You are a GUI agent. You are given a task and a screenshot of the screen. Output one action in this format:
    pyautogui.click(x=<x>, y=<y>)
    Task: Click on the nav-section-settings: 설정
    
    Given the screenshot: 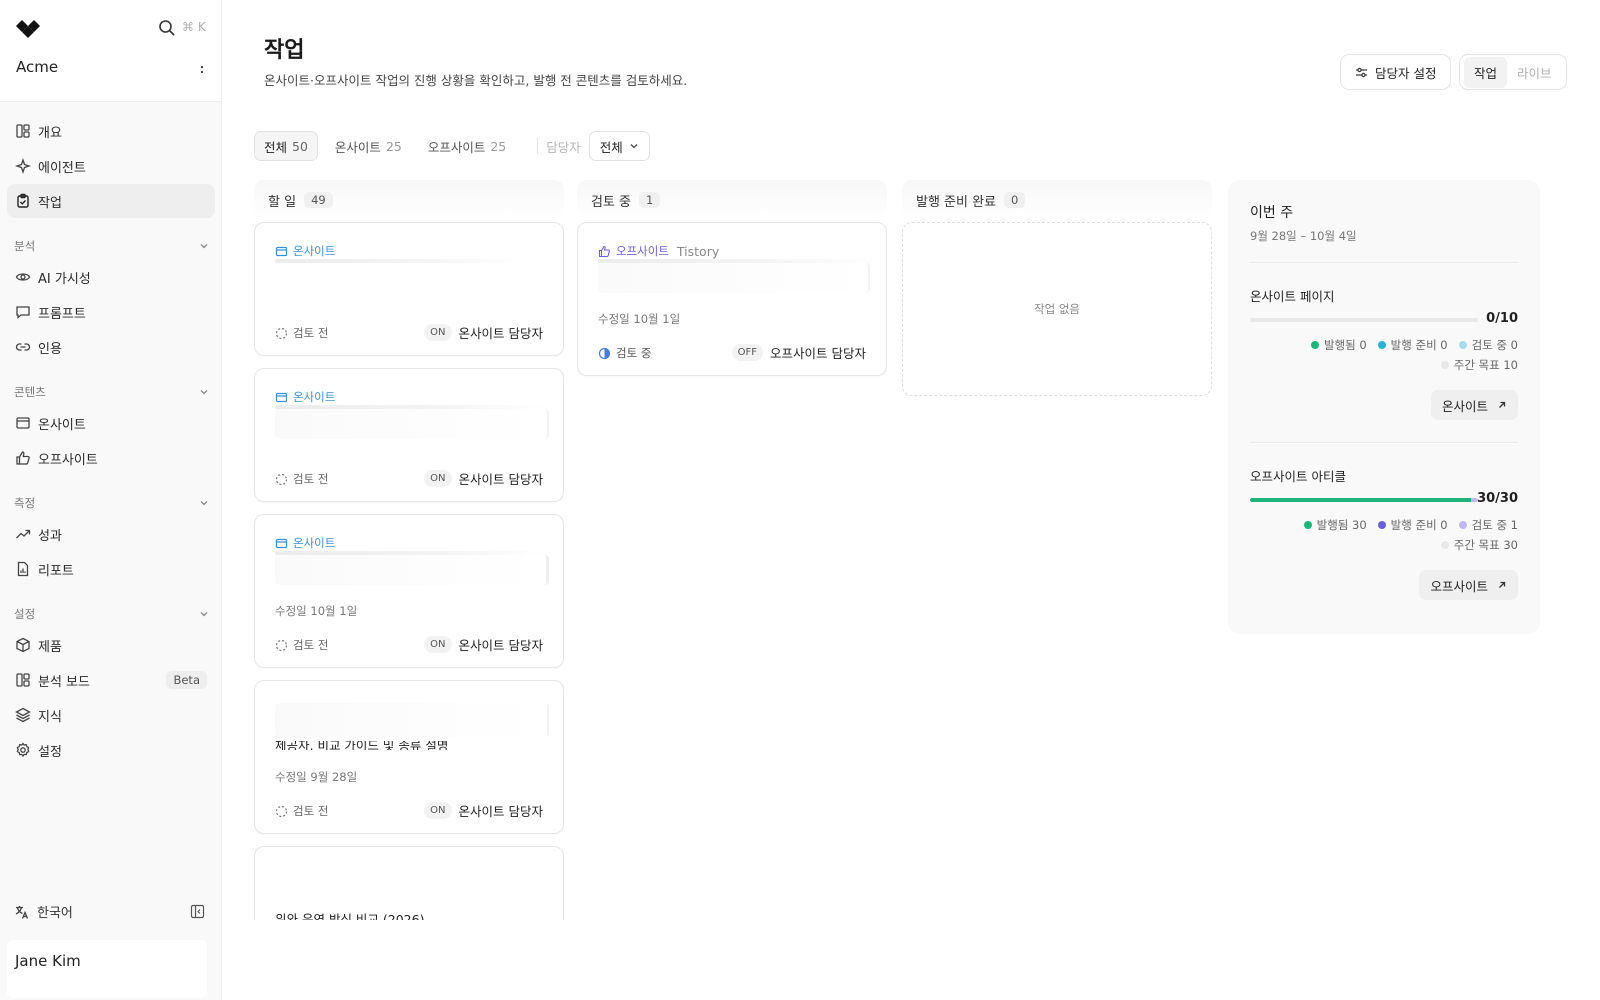 What is the action you would take?
    pyautogui.click(x=112, y=614)
    